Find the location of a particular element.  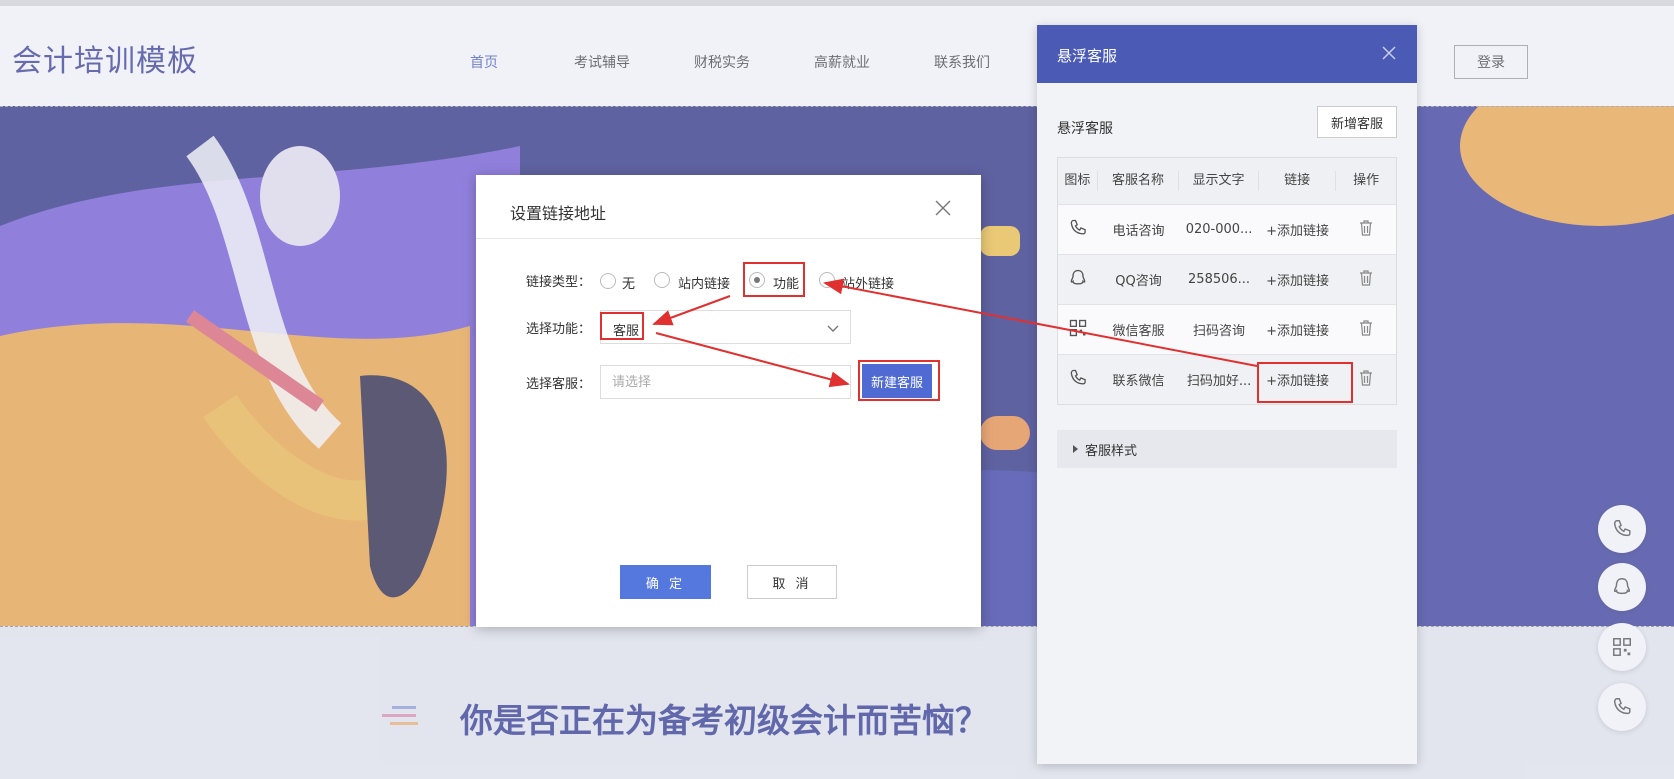

panel-title: 悬浮客服 is located at coordinates (1087, 56).